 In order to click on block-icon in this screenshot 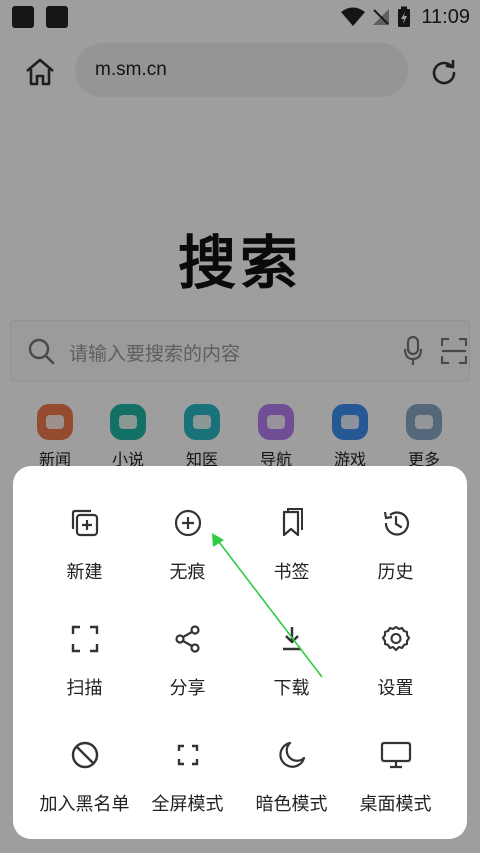, I will do `click(84, 755)`.